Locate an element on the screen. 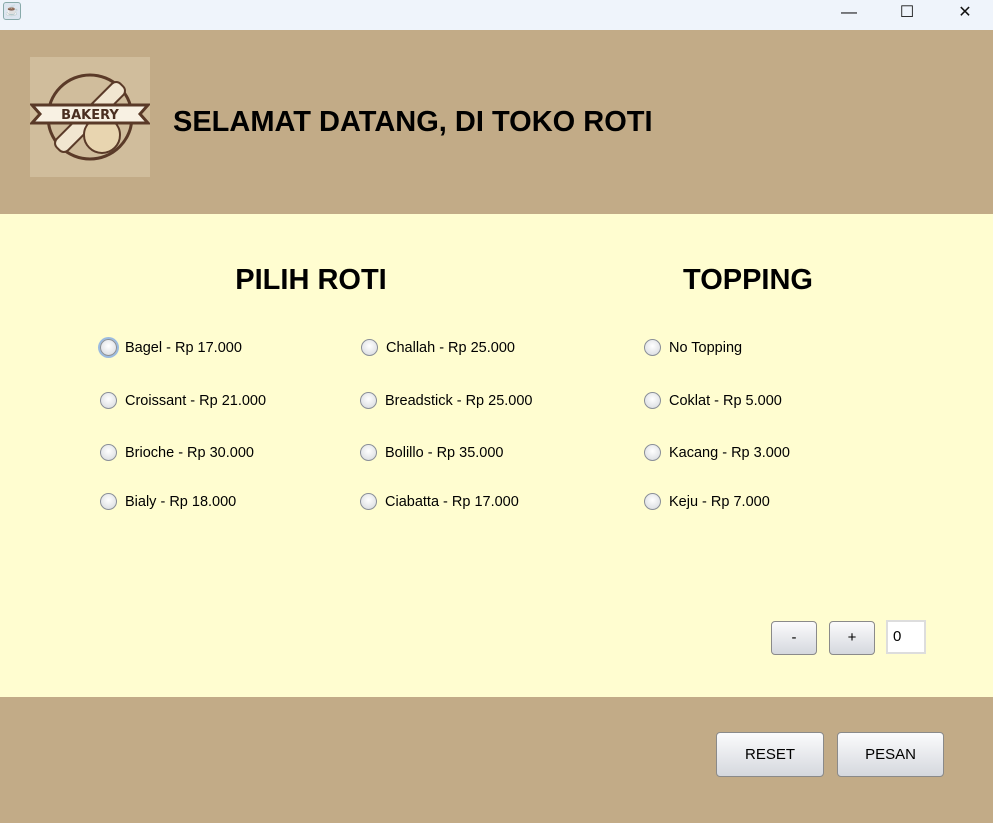 This screenshot has height=826, width=993. radio-keju: Keju - Rp 7.000 is located at coordinates (707, 501).